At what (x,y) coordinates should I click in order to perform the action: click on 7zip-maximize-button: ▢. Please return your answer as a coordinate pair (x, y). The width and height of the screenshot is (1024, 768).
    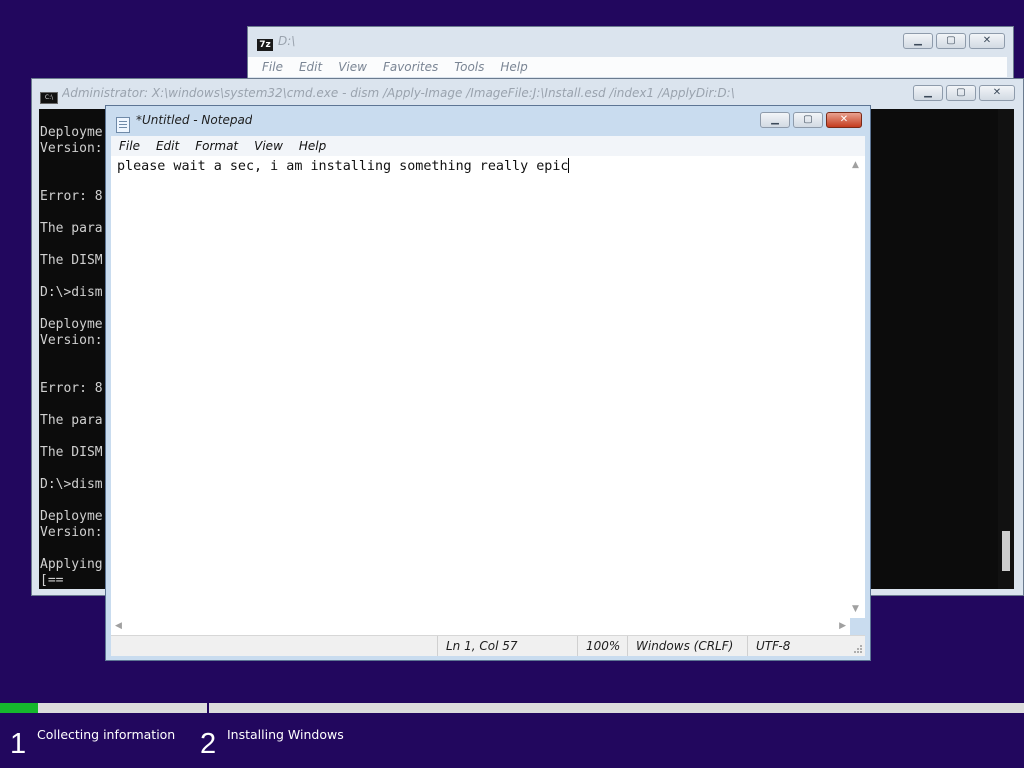
    Looking at the image, I should click on (951, 41).